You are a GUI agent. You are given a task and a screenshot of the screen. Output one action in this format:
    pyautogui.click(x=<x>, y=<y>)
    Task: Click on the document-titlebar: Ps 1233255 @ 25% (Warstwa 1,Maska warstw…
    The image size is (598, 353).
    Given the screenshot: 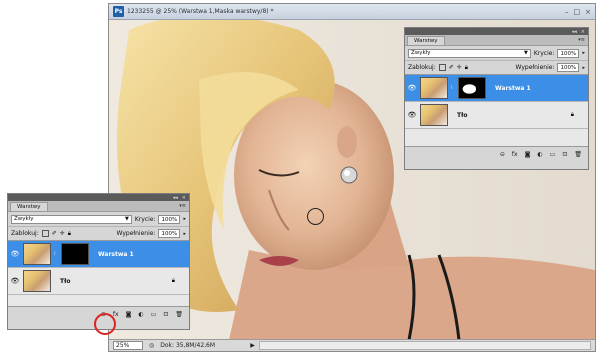 What is the action you would take?
    pyautogui.click(x=352, y=12)
    